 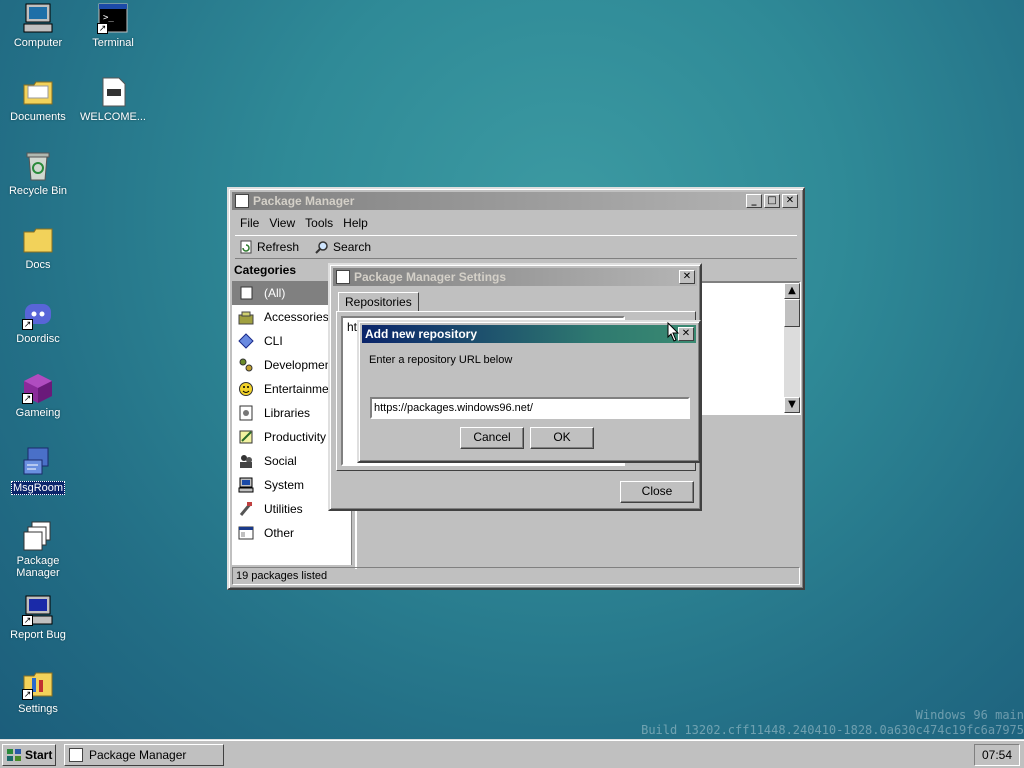 What do you see at coordinates (38, 191) in the screenshot?
I see `desktop-icon-label: Recycle Bin` at bounding box center [38, 191].